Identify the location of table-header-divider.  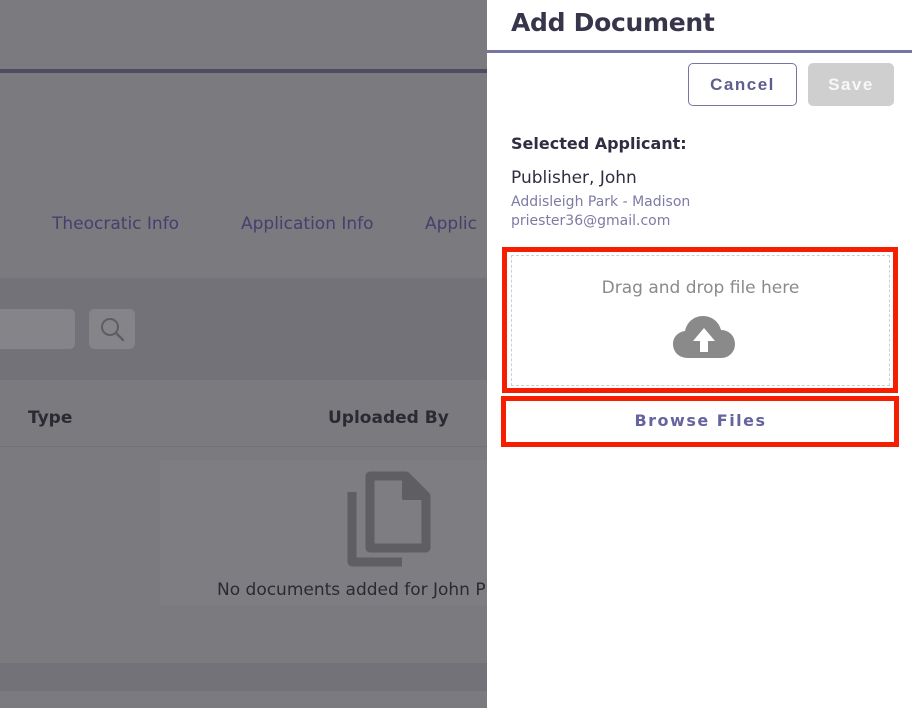
(243, 446).